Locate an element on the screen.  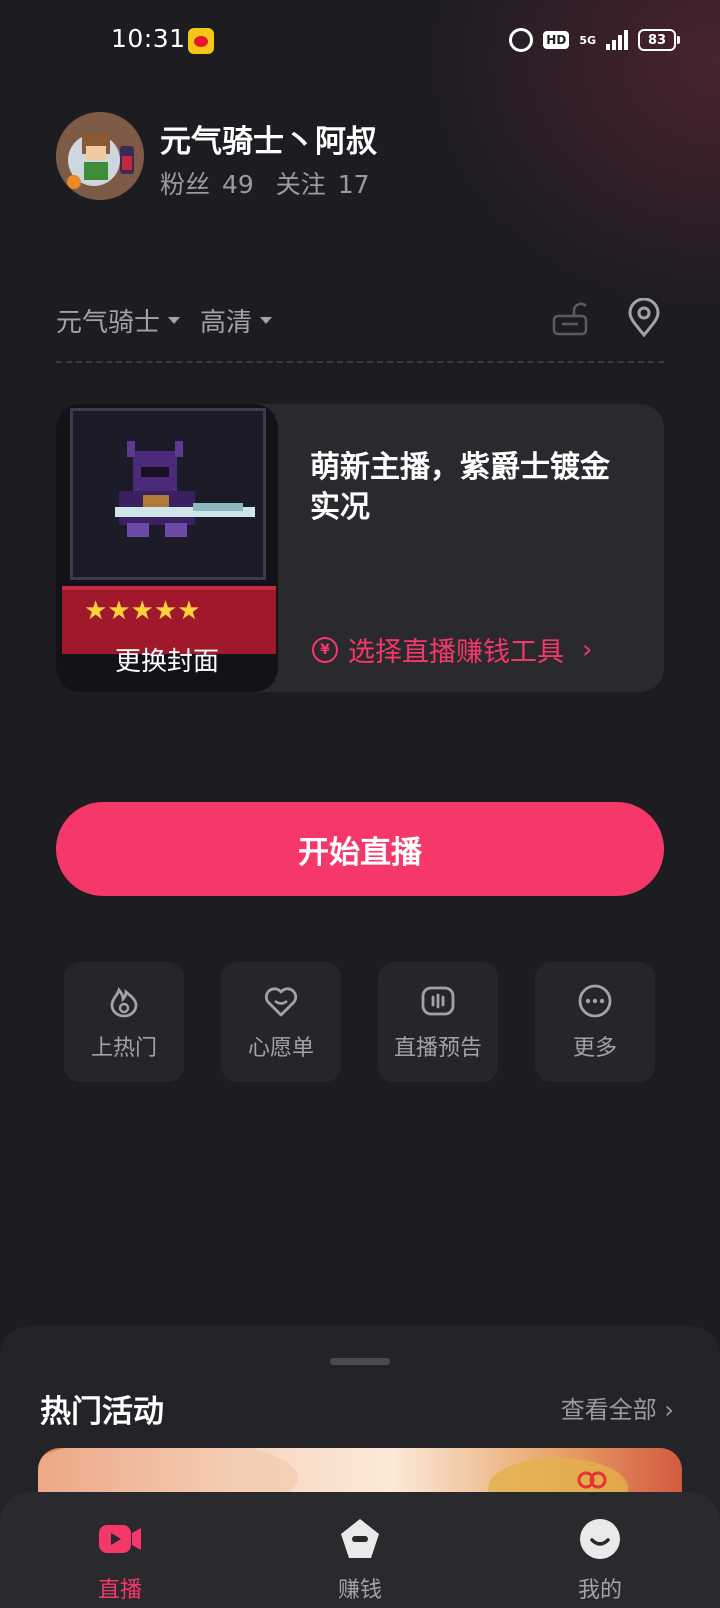
battery-icon: 83 is located at coordinates (659, 40).